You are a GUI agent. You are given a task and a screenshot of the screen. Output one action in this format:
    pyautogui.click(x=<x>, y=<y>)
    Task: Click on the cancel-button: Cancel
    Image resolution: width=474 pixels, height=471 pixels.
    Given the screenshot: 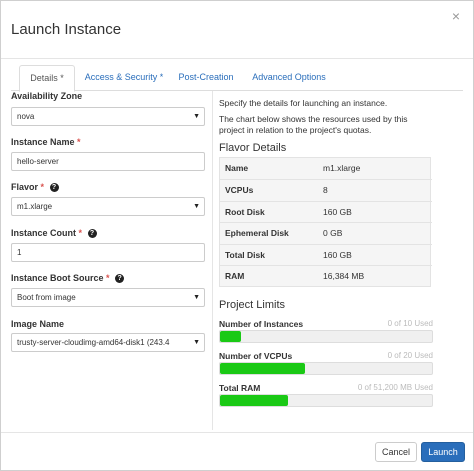 What is the action you would take?
    pyautogui.click(x=396, y=452)
    